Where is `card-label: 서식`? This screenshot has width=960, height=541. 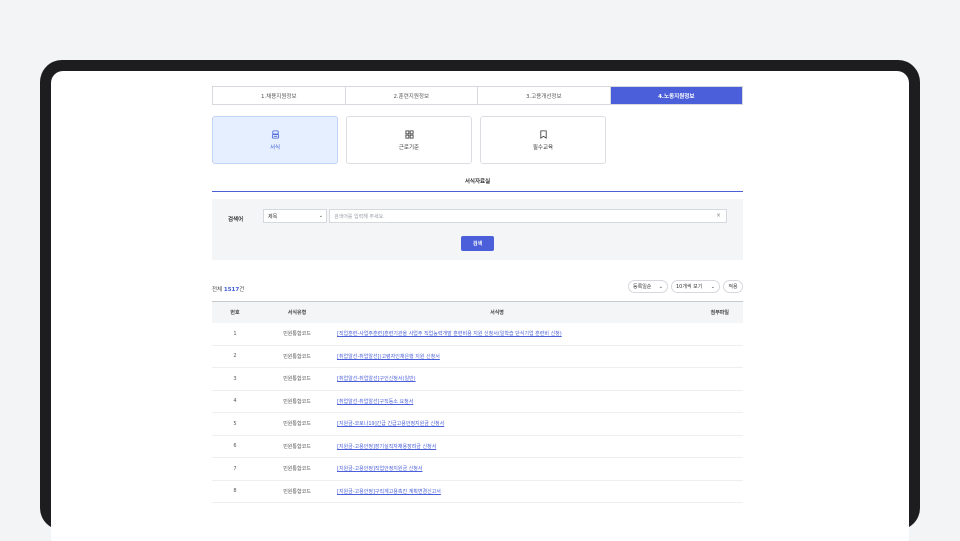 card-label: 서식 is located at coordinates (275, 147).